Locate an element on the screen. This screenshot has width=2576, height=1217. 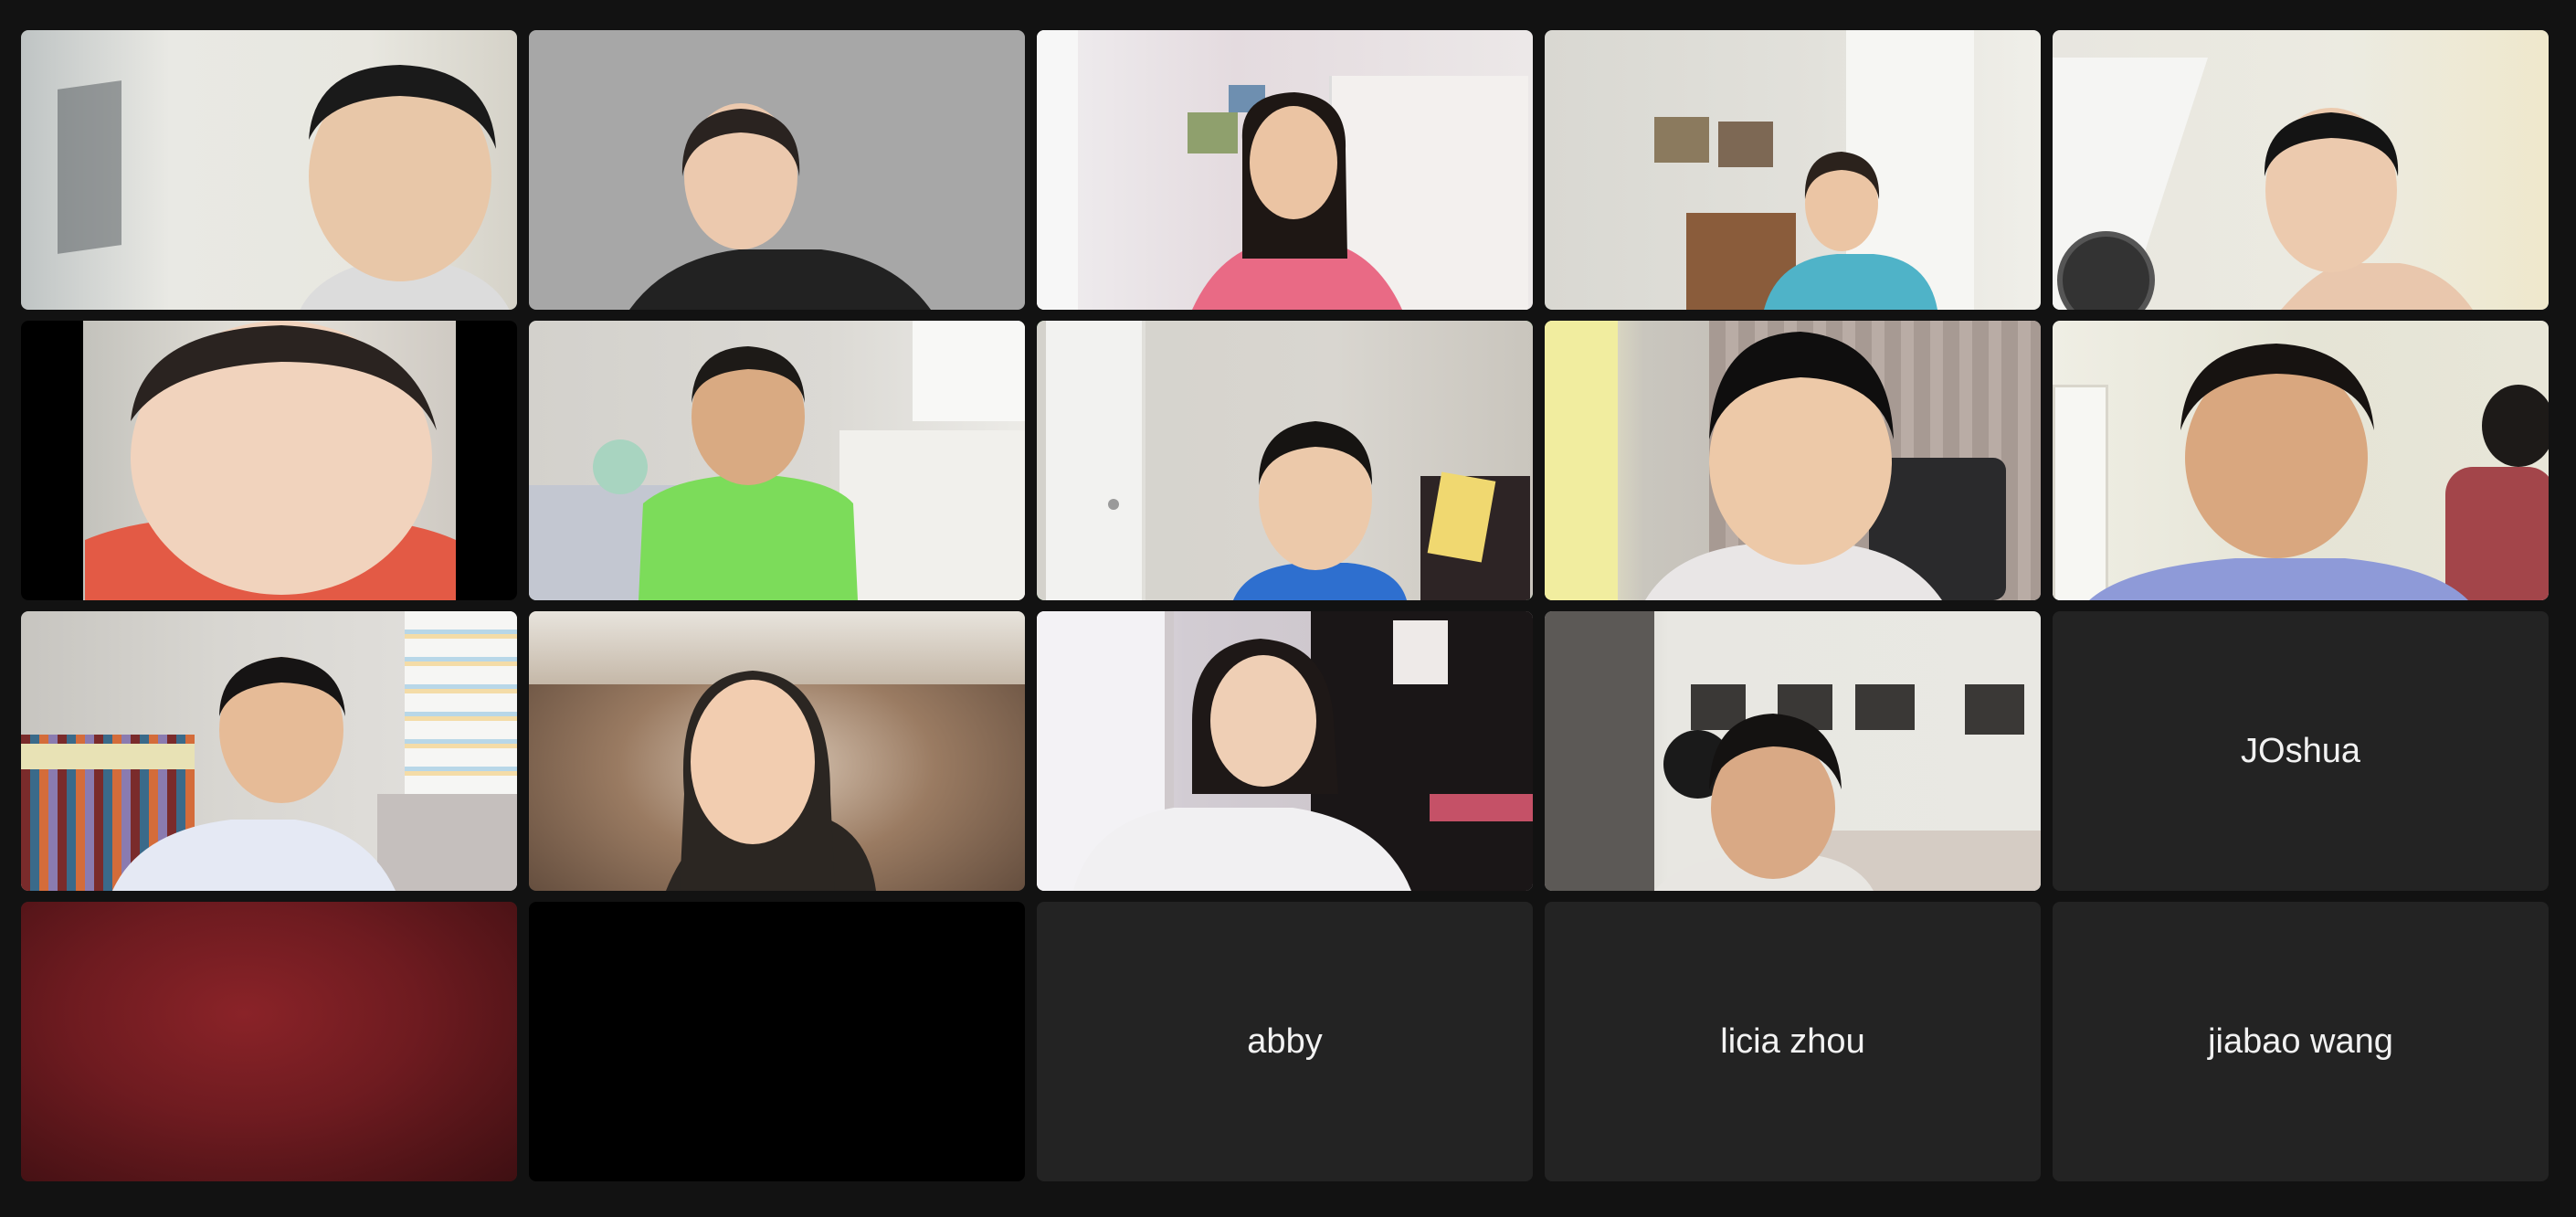
participant-tile-active-speaker is located at coordinates (1285, 460).